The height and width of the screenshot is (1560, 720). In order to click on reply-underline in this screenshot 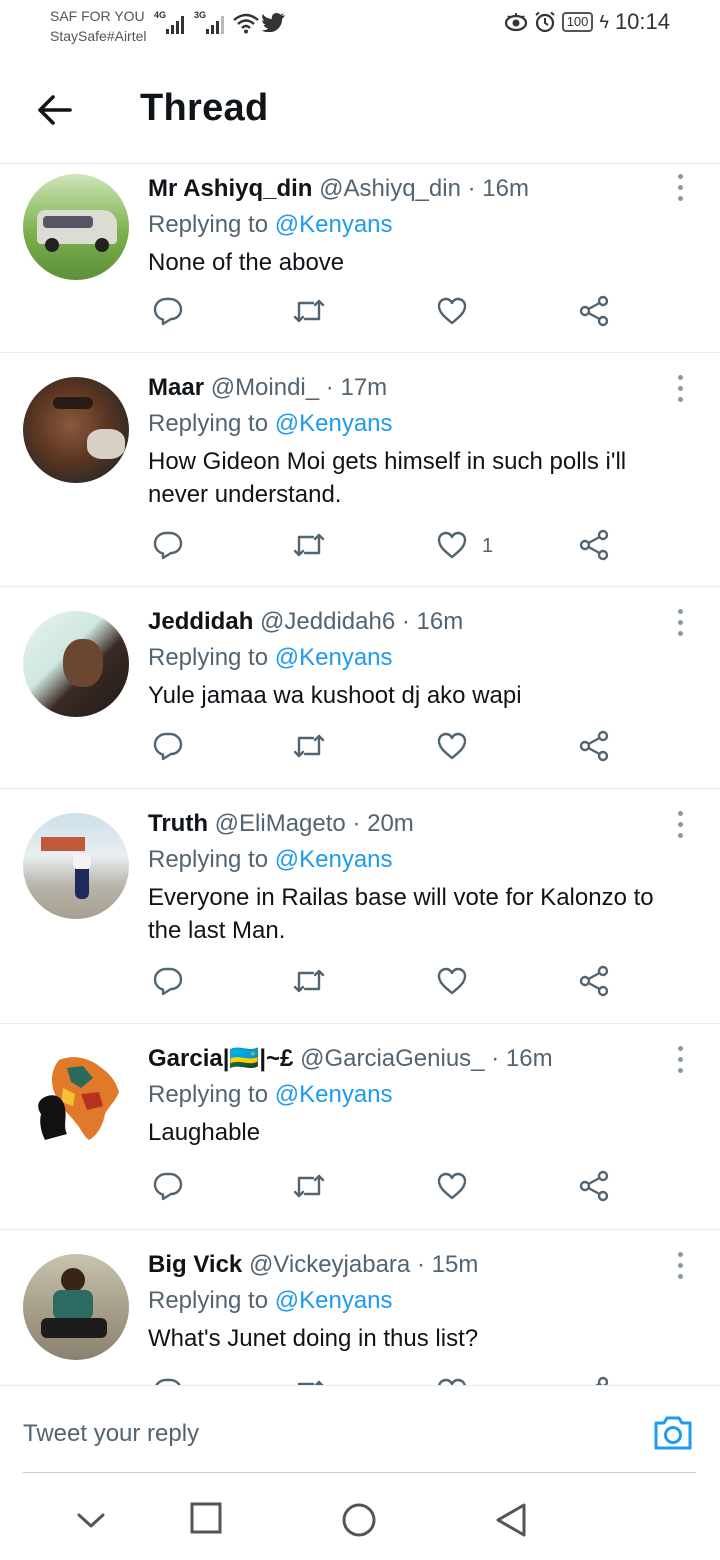, I will do `click(359, 1472)`.